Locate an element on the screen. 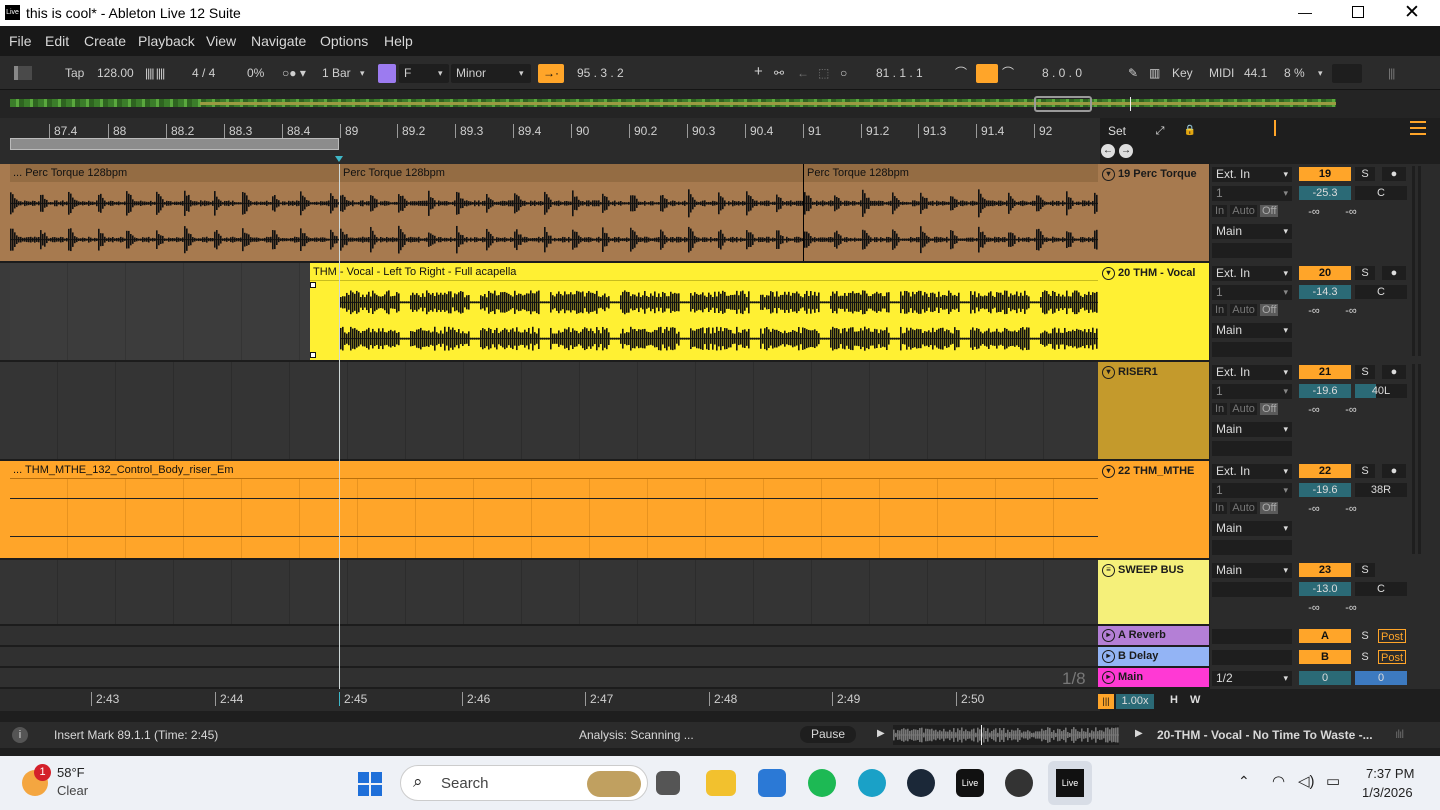  track-header: ▾ 20 THM - Vocal is located at coordinates (1153, 311).